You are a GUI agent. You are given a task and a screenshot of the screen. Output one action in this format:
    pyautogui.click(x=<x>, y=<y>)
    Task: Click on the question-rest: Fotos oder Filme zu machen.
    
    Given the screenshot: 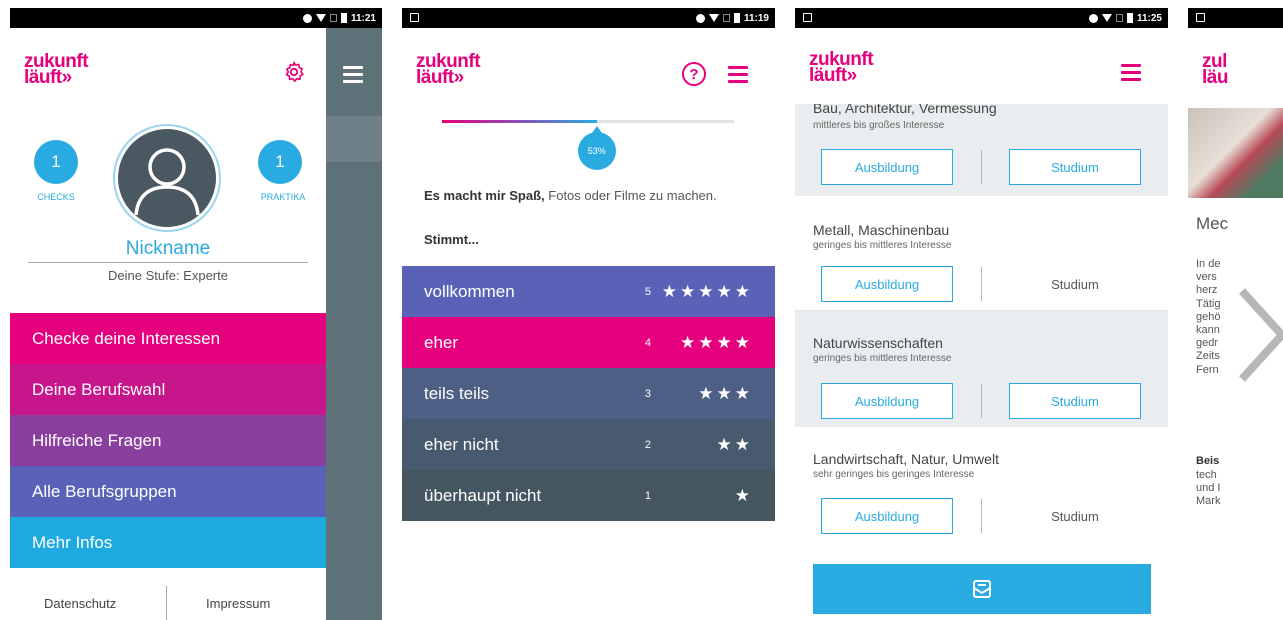 What is the action you would take?
    pyautogui.click(x=630, y=195)
    